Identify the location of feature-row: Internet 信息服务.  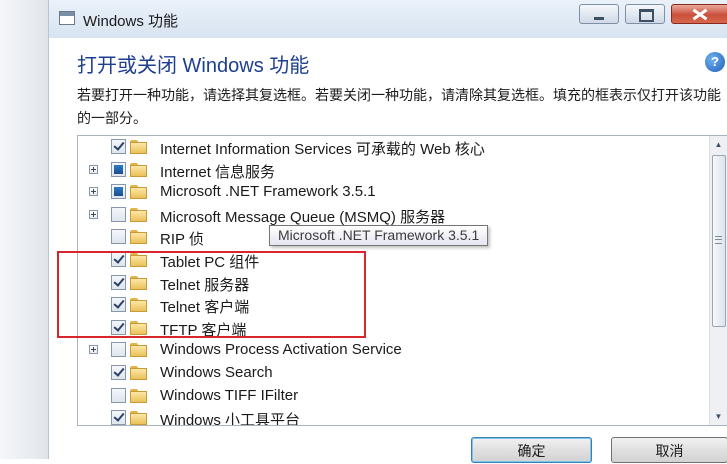
(393, 170).